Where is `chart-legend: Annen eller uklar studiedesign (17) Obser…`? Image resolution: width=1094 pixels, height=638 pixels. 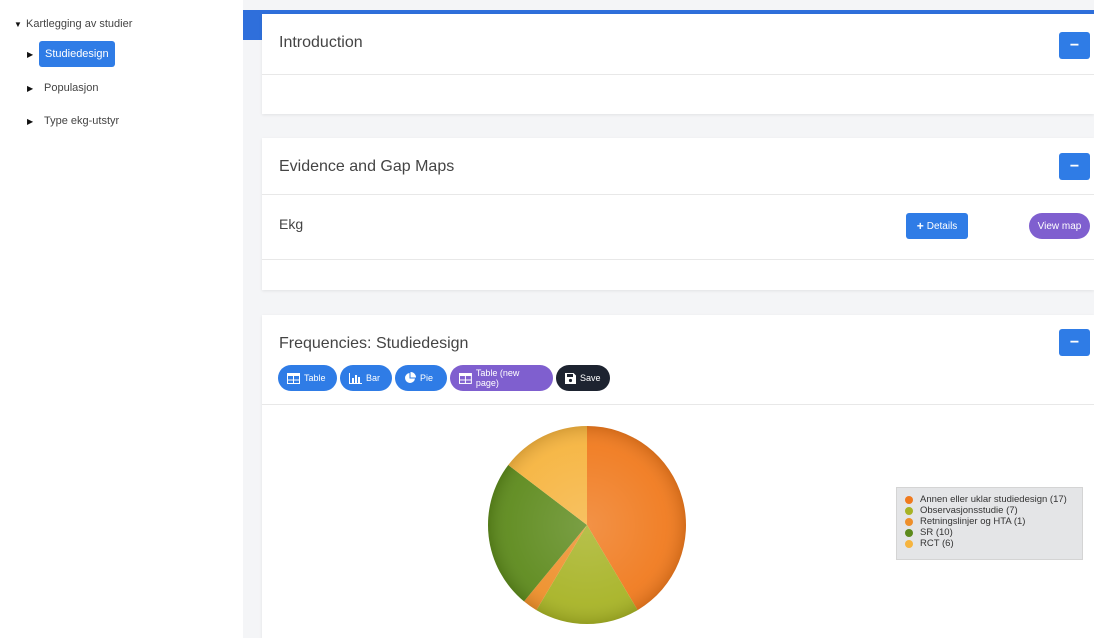
chart-legend: Annen eller uklar studiedesign (17) Obser… is located at coordinates (989, 523).